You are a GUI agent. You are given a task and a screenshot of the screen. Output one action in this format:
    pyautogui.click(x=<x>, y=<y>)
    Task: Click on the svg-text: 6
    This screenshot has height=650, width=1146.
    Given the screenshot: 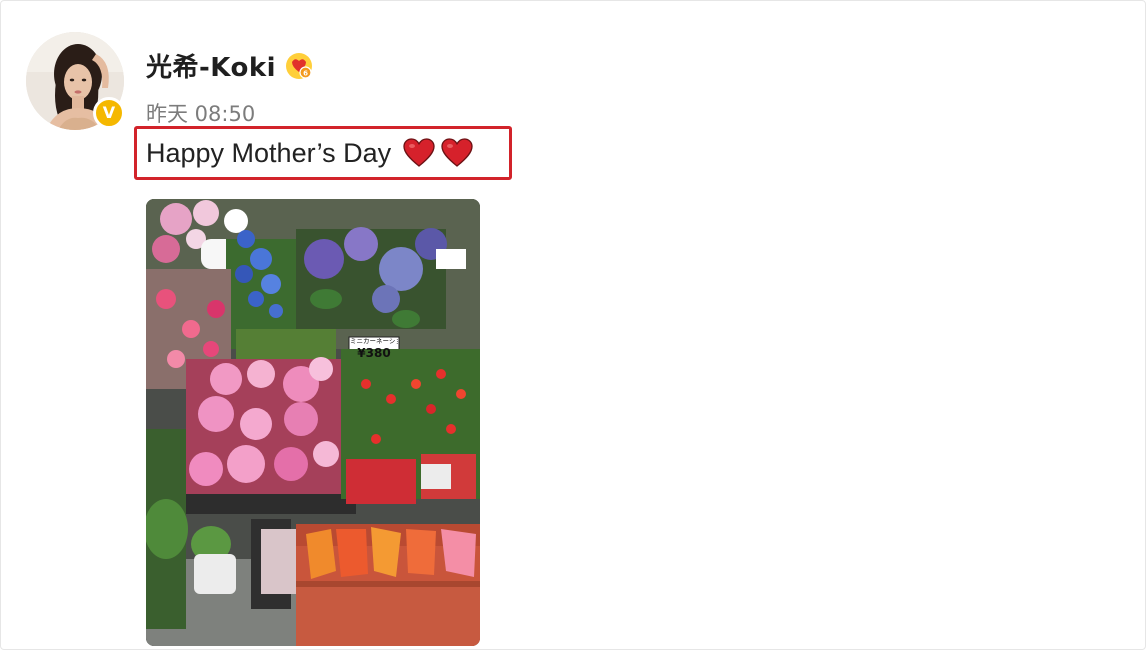 What is the action you would take?
    pyautogui.click(x=305, y=73)
    